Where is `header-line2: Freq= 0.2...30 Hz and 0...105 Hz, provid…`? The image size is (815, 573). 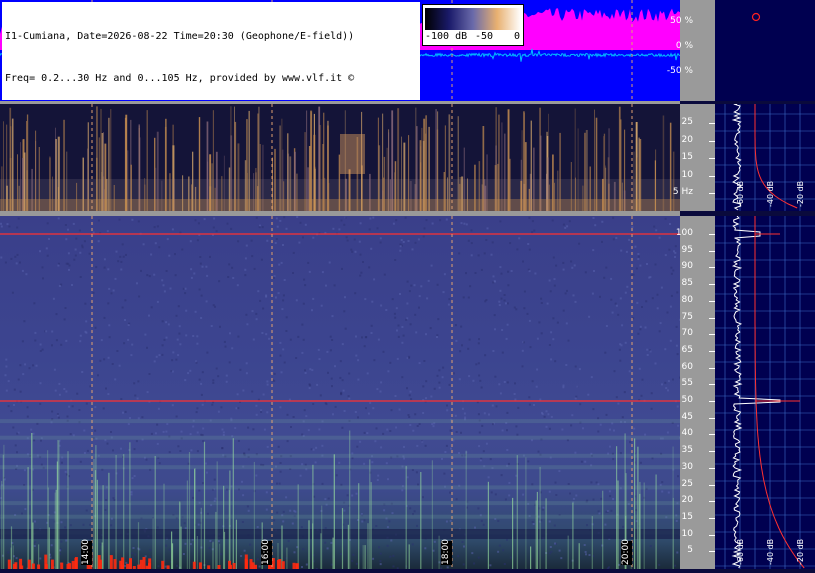
header-line2: Freq= 0.2...30 Hz and 0...105 Hz, provid… is located at coordinates (211, 79).